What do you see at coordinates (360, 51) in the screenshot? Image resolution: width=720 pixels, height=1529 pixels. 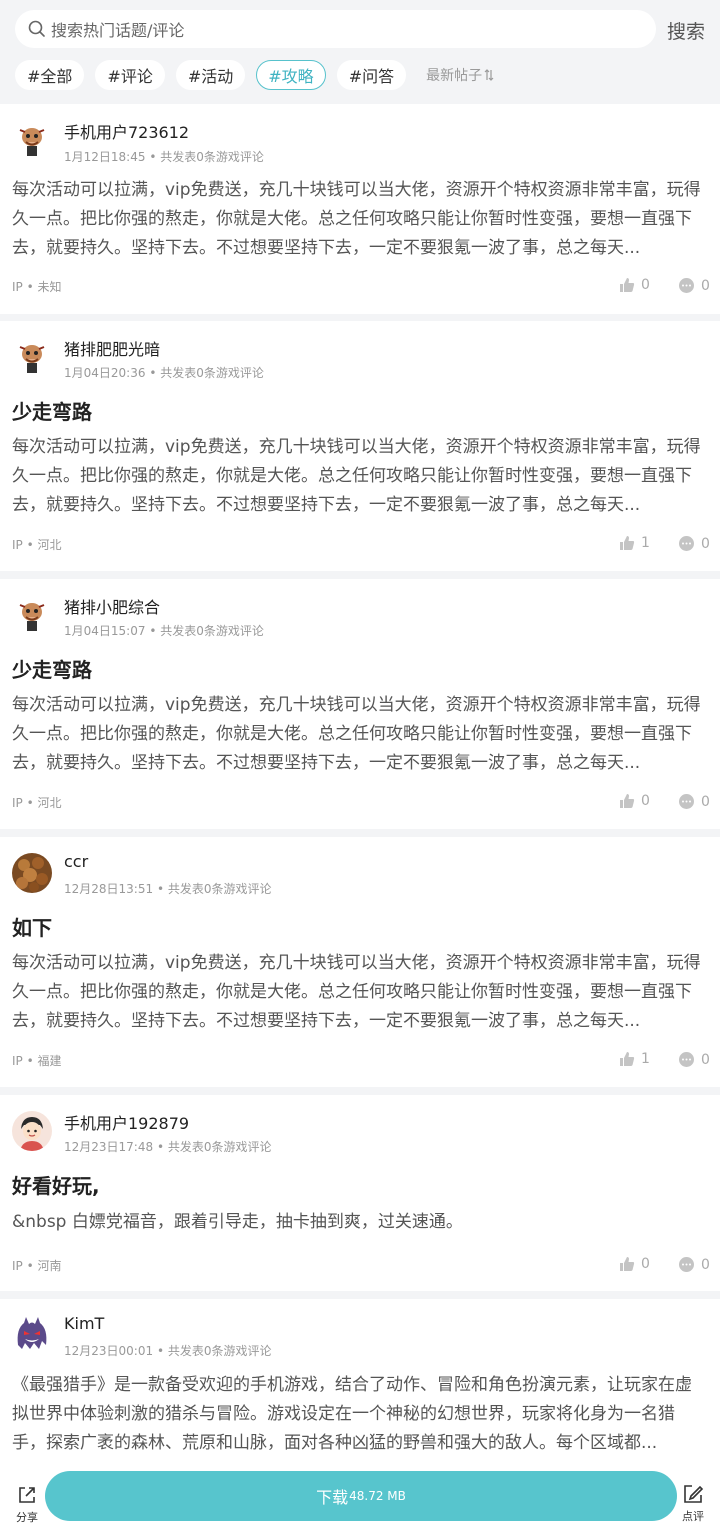 I see `top-bar: 搜索热门话题/评论 搜索 #全部 #评论 #活动 #攻略 #问答 最新帖子` at bounding box center [360, 51].